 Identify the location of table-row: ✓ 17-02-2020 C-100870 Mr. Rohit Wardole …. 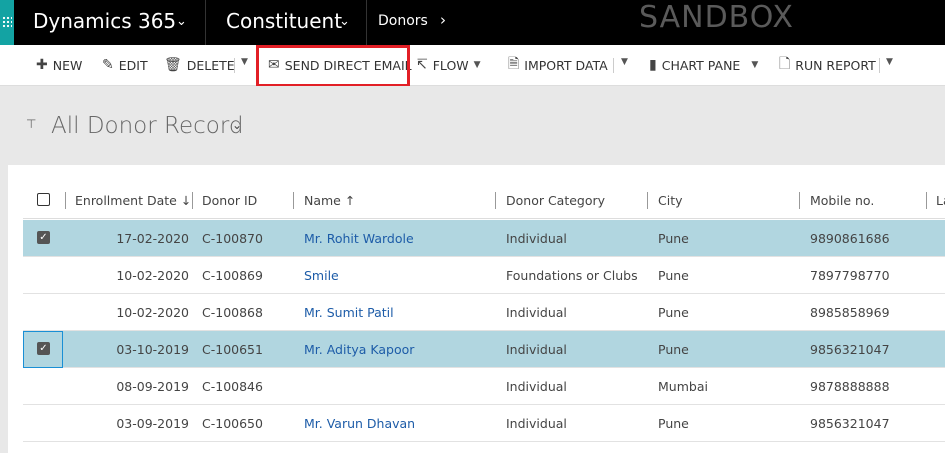
(484, 238).